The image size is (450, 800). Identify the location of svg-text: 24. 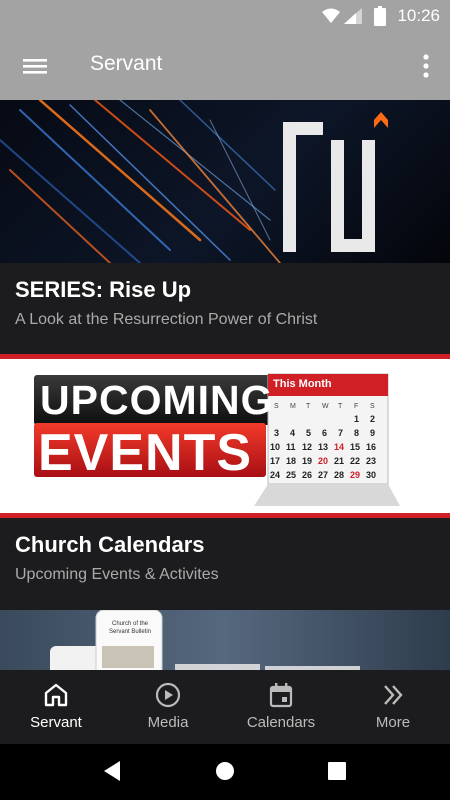
(275, 475).